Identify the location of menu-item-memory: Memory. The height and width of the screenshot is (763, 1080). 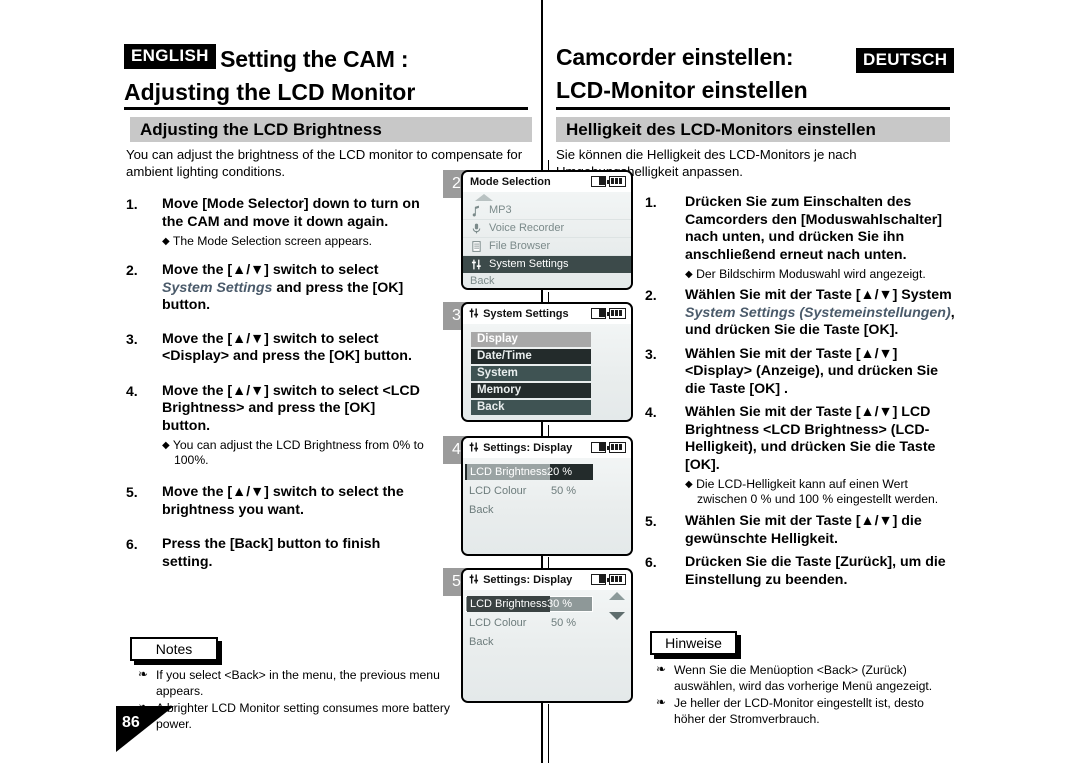
(531, 390).